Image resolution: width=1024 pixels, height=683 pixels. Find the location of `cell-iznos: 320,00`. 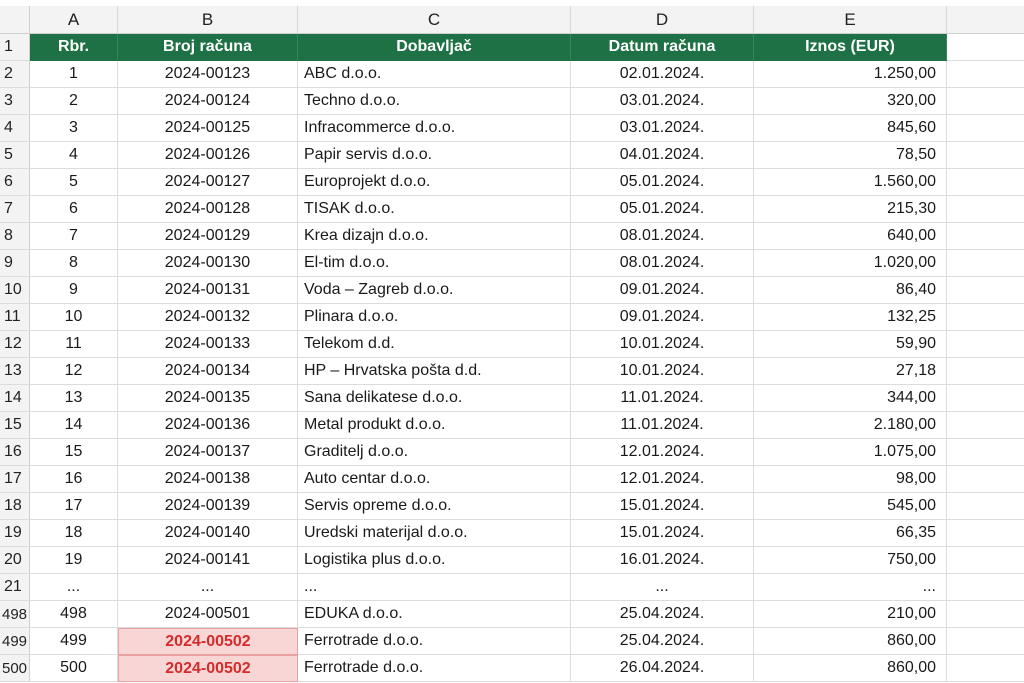

cell-iznos: 320,00 is located at coordinates (850, 101).